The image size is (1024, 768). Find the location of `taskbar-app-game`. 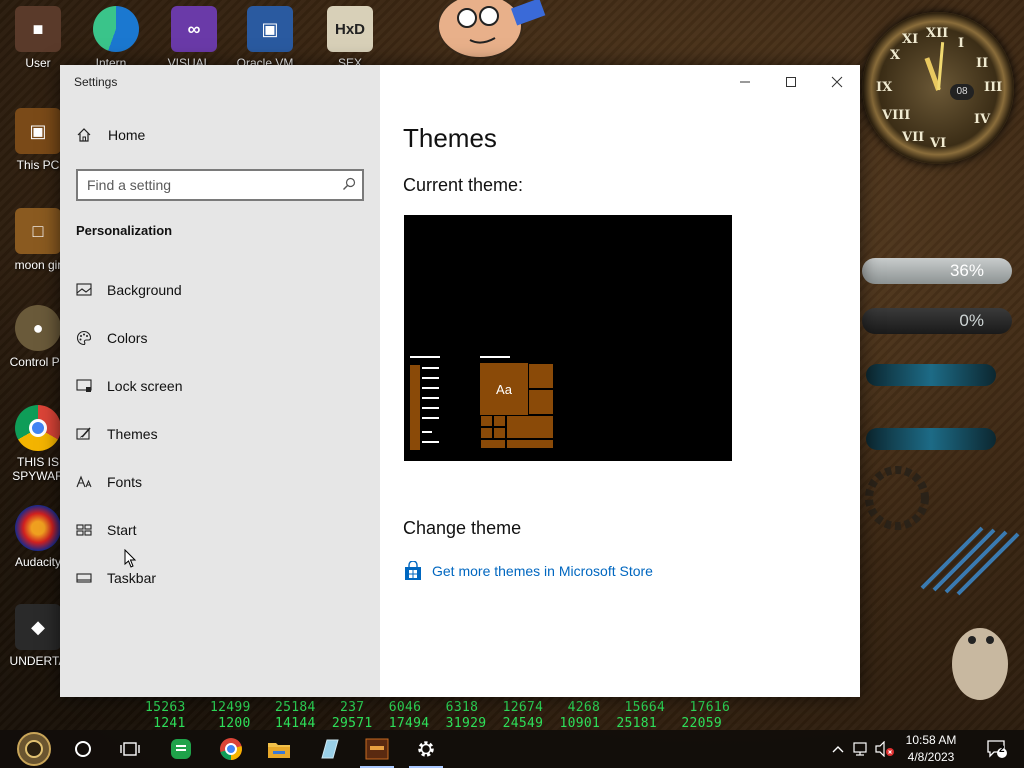

taskbar-app-game is located at coordinates (377, 749).